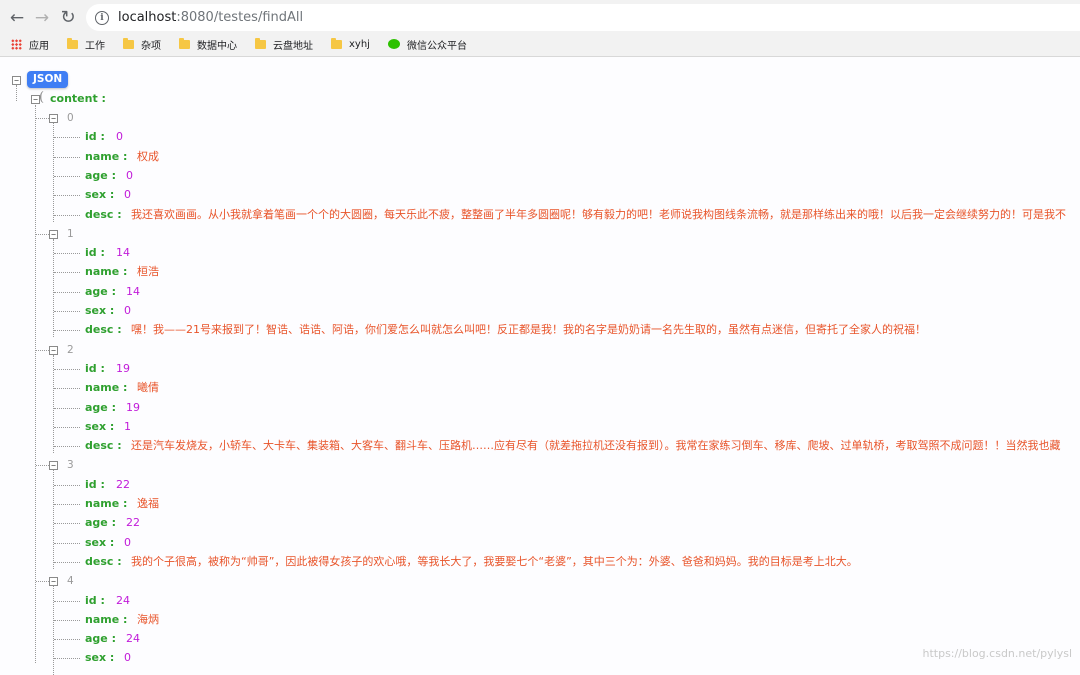 This screenshot has height=675, width=1080. Describe the element at coordinates (148, 388) in the screenshot. I see `field-value-name: 曦倩` at that location.